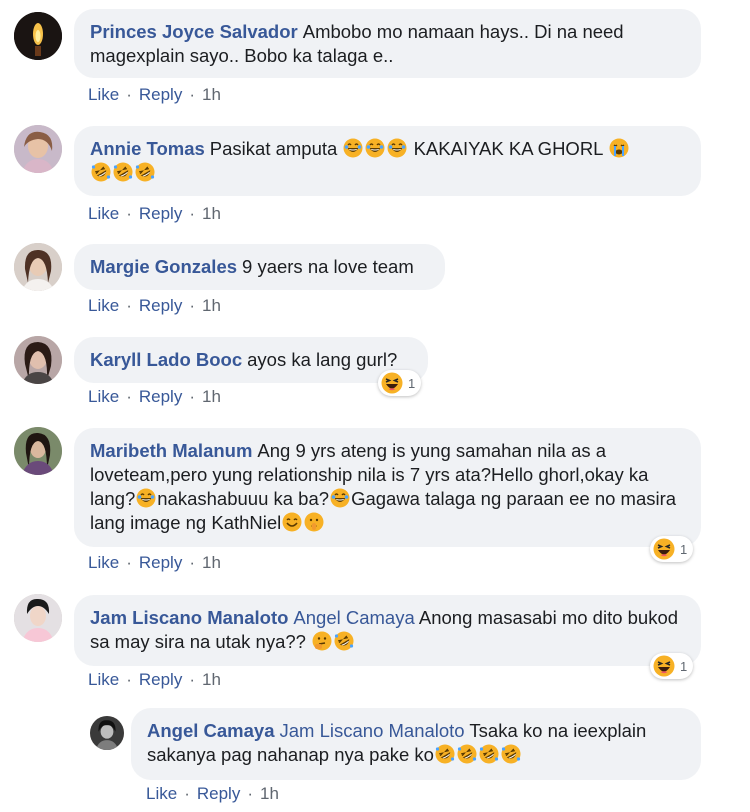  Describe the element at coordinates (619, 148) in the screenshot. I see `crying-emoji-icon` at that location.